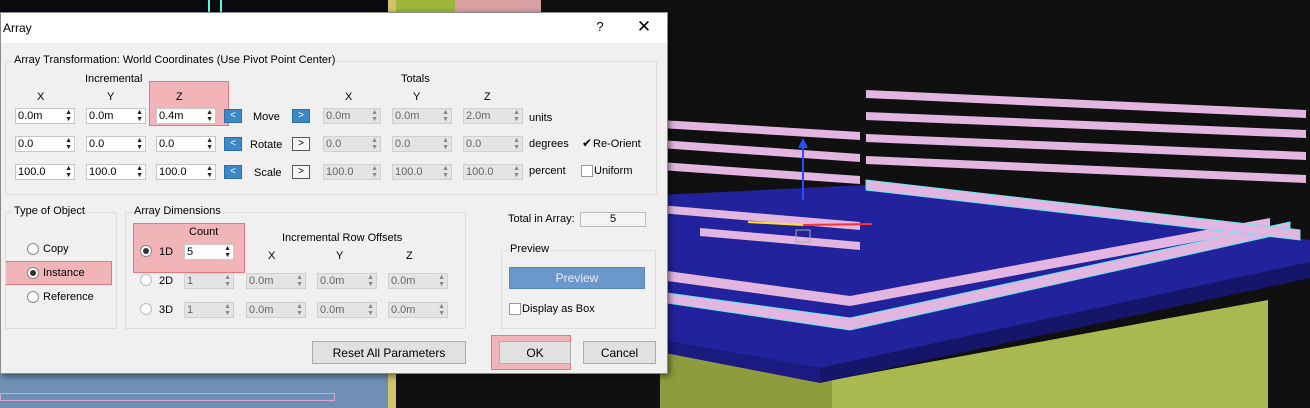 The height and width of the screenshot is (408, 1310). What do you see at coordinates (422, 144) in the screenshot?
I see `rotate-total-y: 0.0 ▲ ▼` at bounding box center [422, 144].